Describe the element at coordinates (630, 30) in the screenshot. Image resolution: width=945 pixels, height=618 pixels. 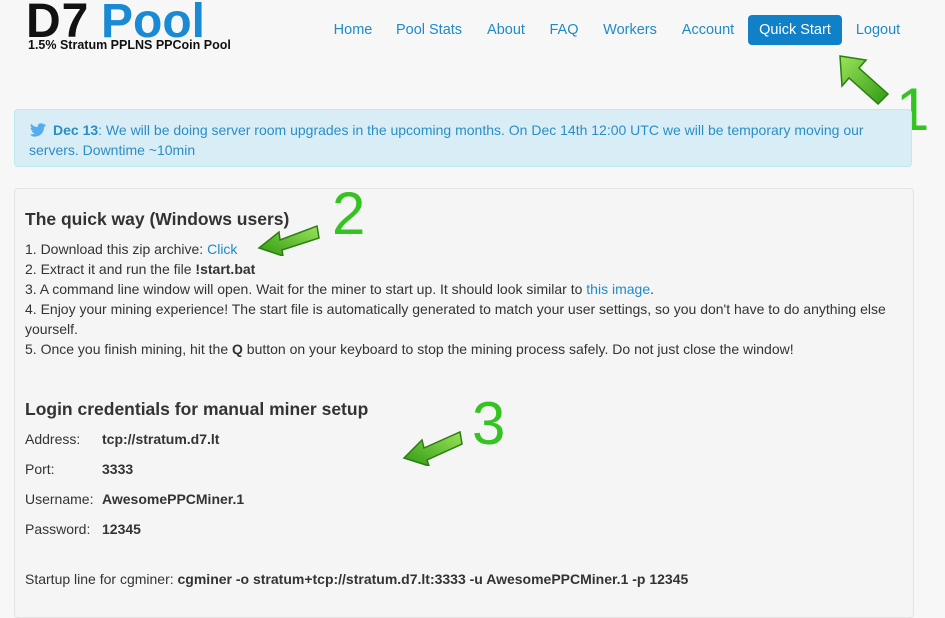
I see `nav-workers: Workers` at that location.